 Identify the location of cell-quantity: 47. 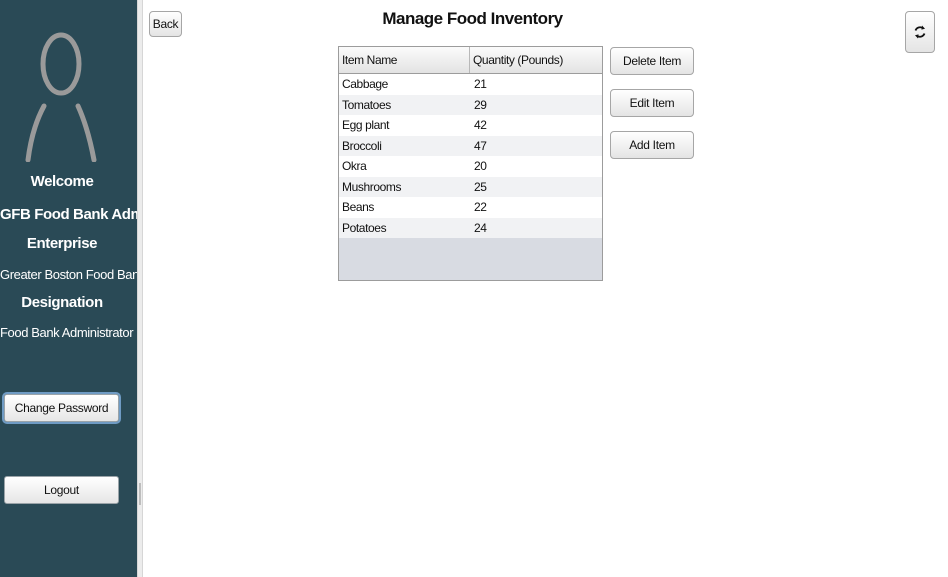
(480, 145).